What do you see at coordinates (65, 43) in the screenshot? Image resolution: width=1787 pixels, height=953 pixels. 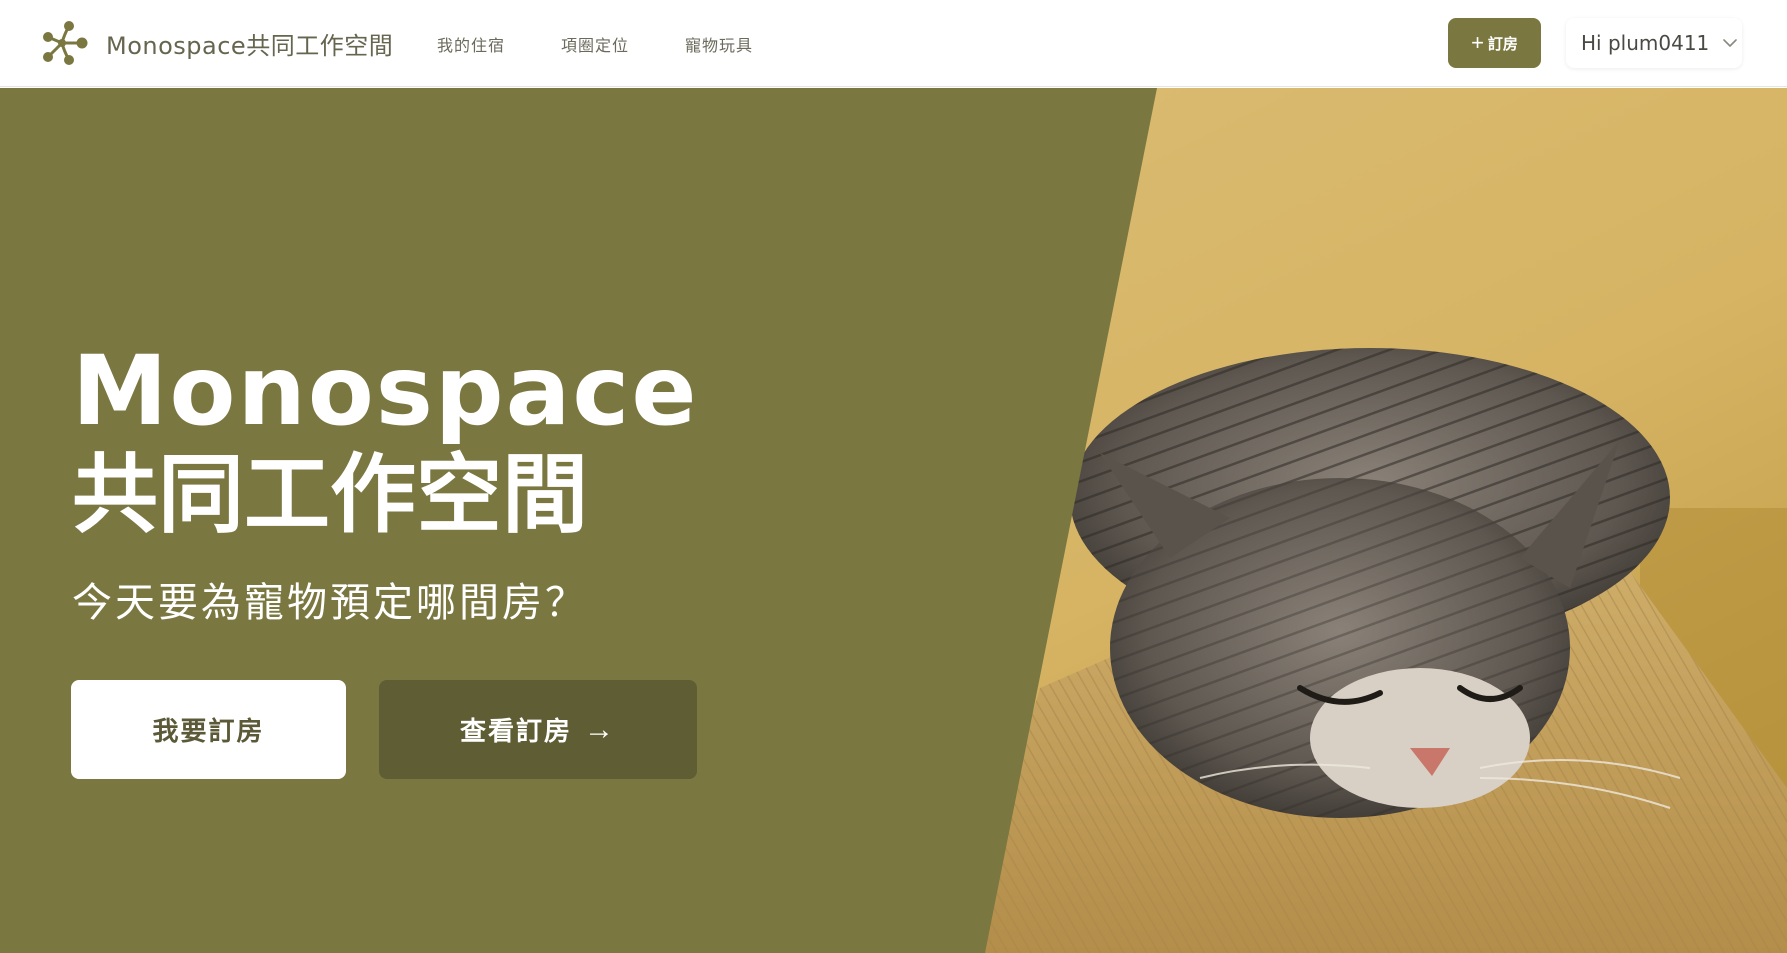 I see `molecule-dots-logo-icon` at bounding box center [65, 43].